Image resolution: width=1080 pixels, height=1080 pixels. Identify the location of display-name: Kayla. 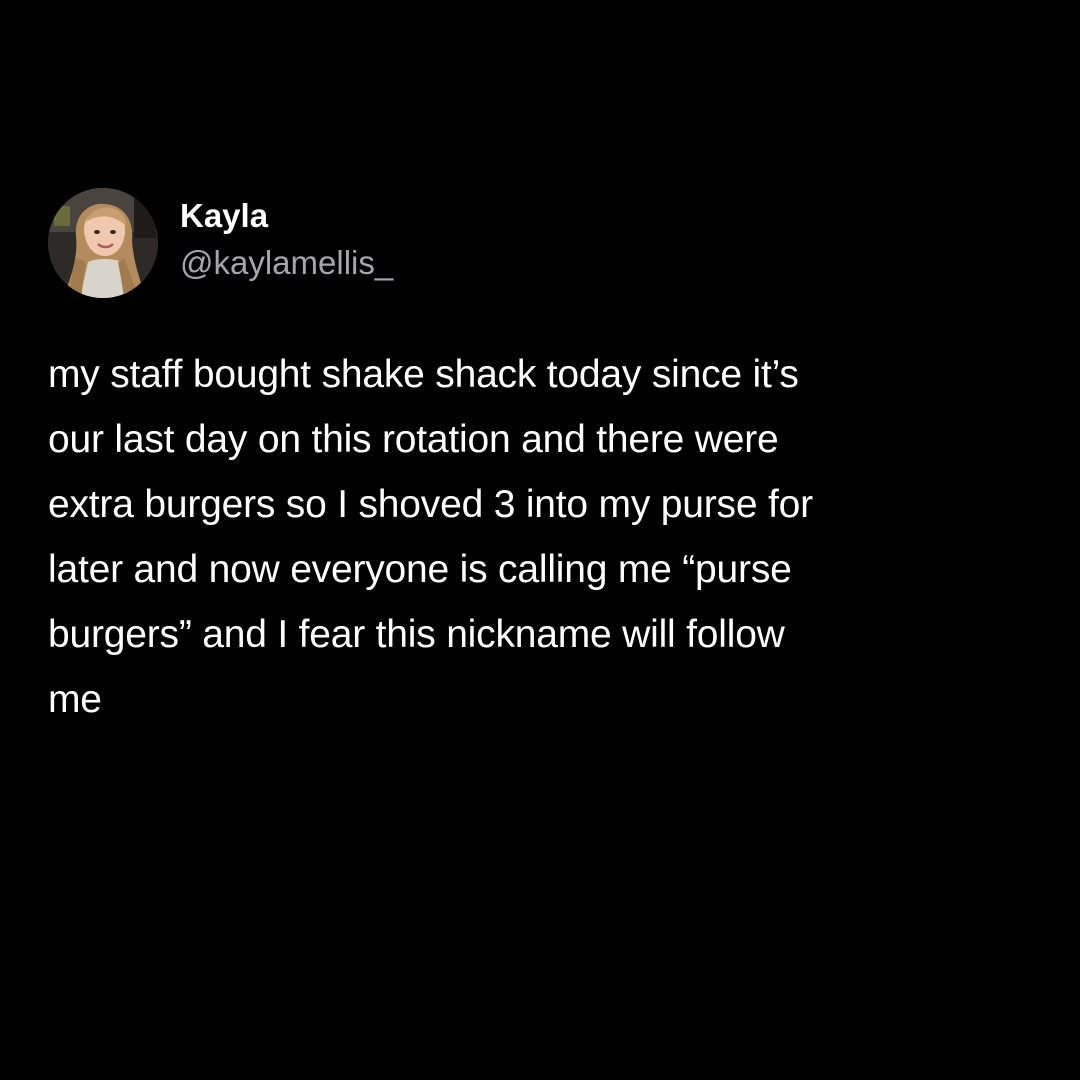
(286, 216).